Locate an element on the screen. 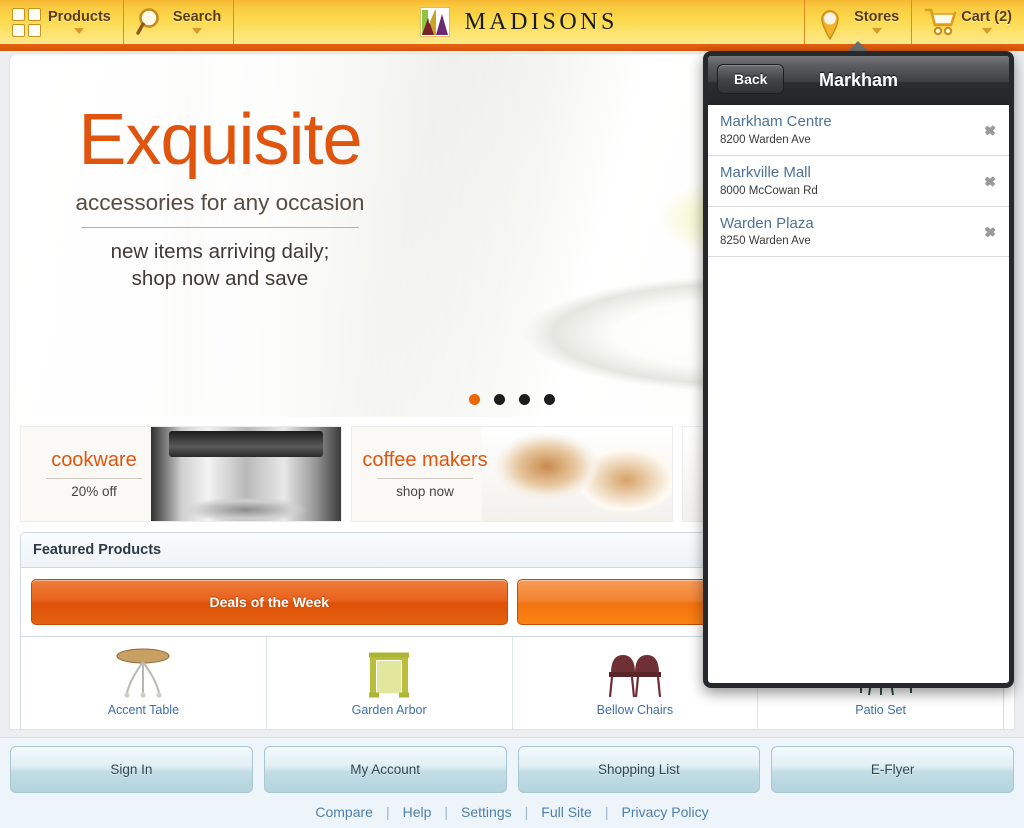  top-navigation-bar: Products Search MADISONS Stores Cart (2) is located at coordinates (512, 22).